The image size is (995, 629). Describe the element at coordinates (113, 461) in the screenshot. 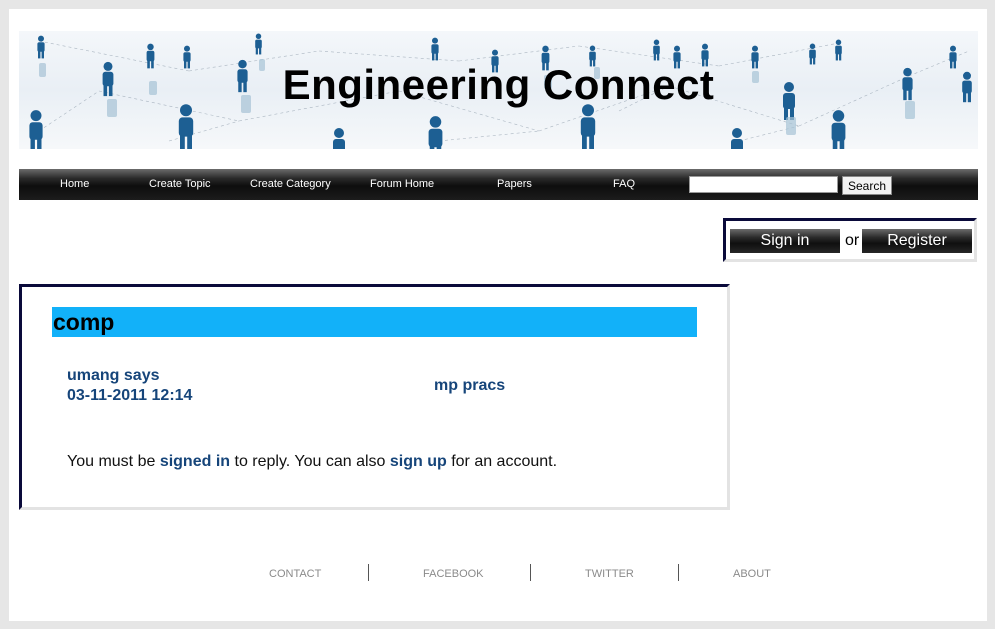

I see `reply-notice-prefix: You must be` at that location.